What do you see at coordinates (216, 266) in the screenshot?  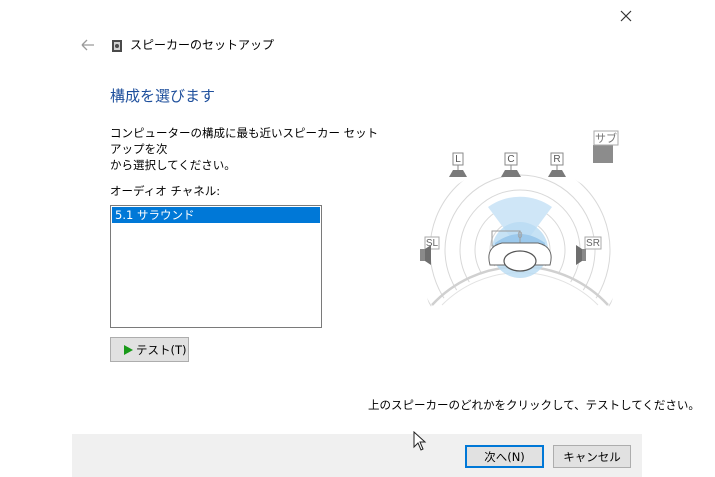 I see `audio-channels-listbox: 5.1 サラウンド` at bounding box center [216, 266].